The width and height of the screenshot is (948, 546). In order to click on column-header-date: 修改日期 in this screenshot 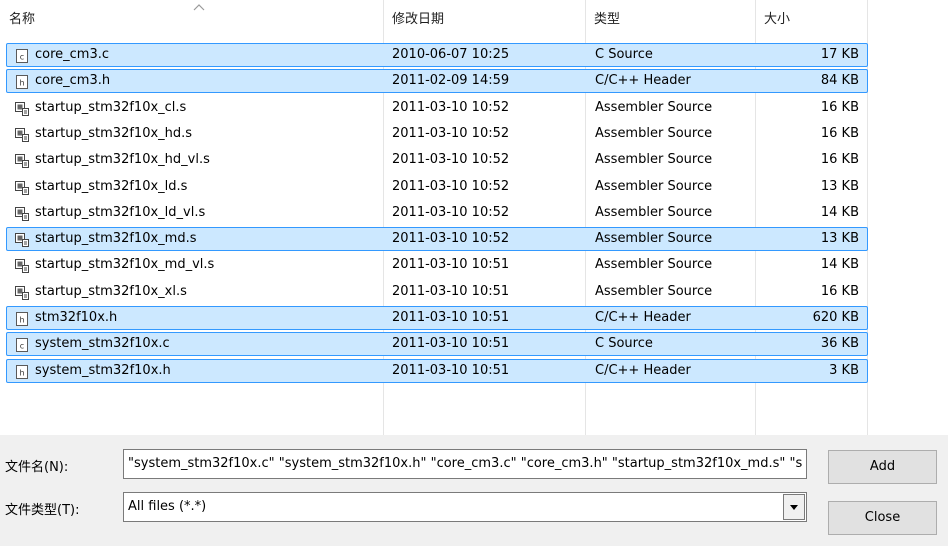, I will do `click(484, 20)`.